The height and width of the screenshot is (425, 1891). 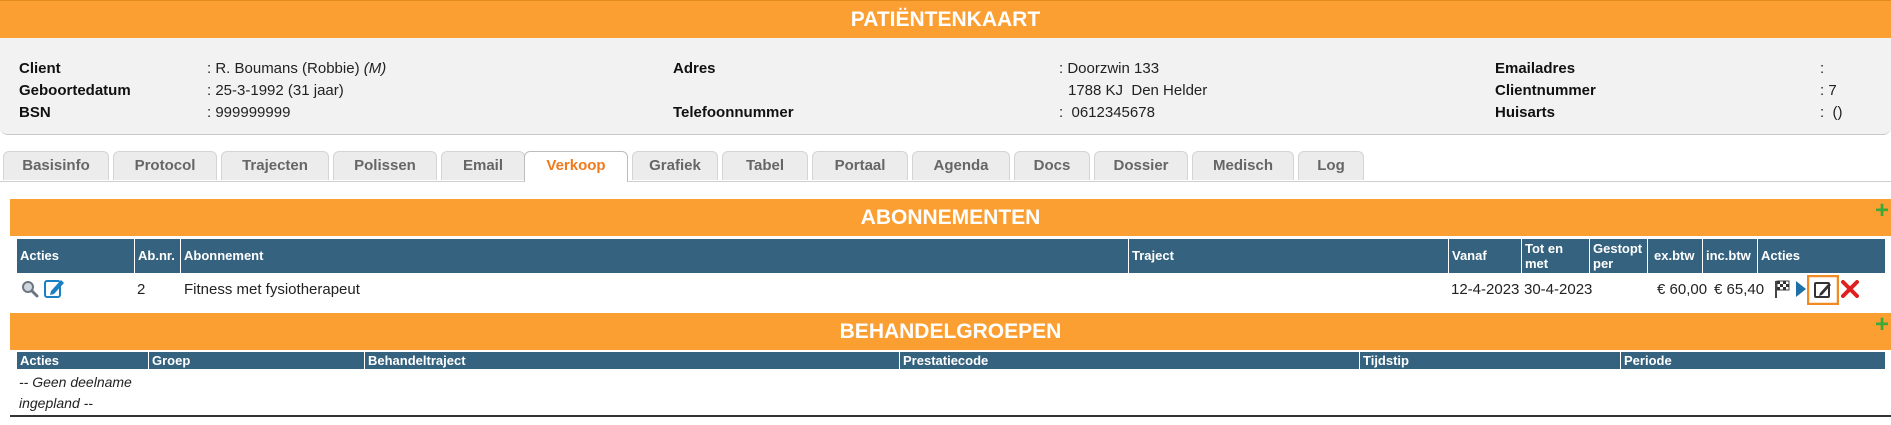 What do you see at coordinates (1109, 68) in the screenshot?
I see `address-line1: : Doorzwin 133` at bounding box center [1109, 68].